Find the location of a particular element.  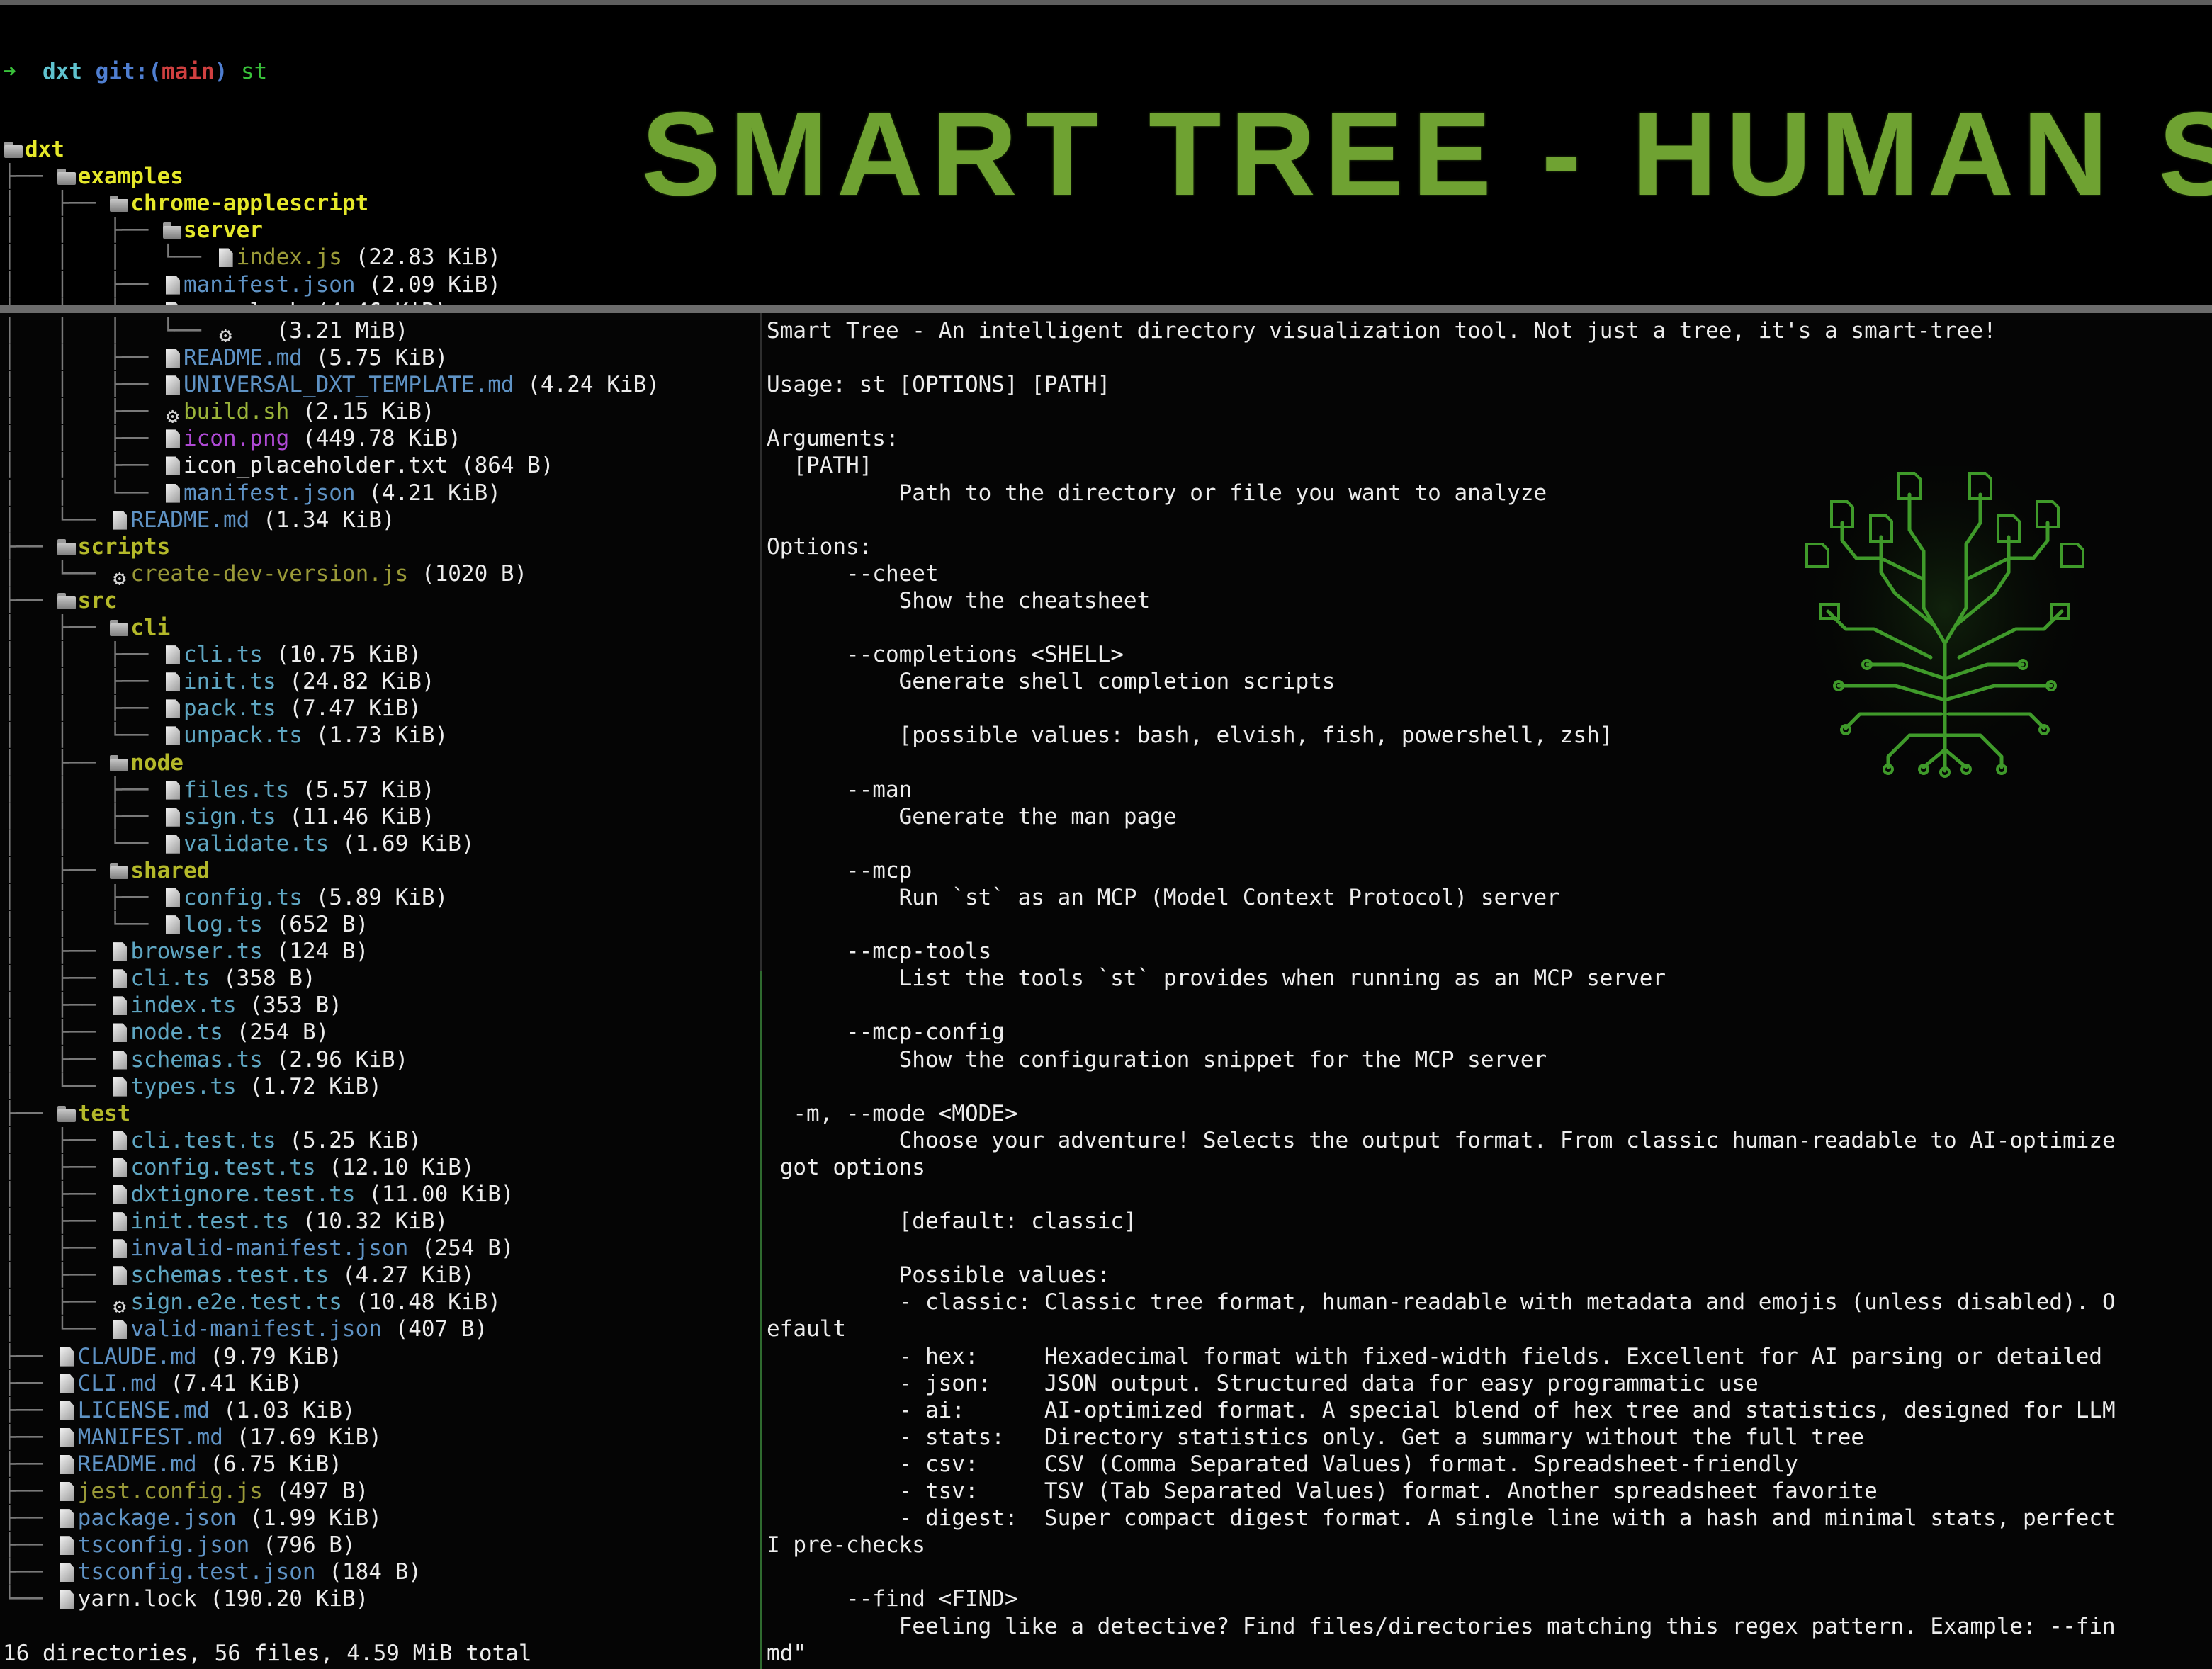

file-size: (1.69 KiB) is located at coordinates (402, 843).